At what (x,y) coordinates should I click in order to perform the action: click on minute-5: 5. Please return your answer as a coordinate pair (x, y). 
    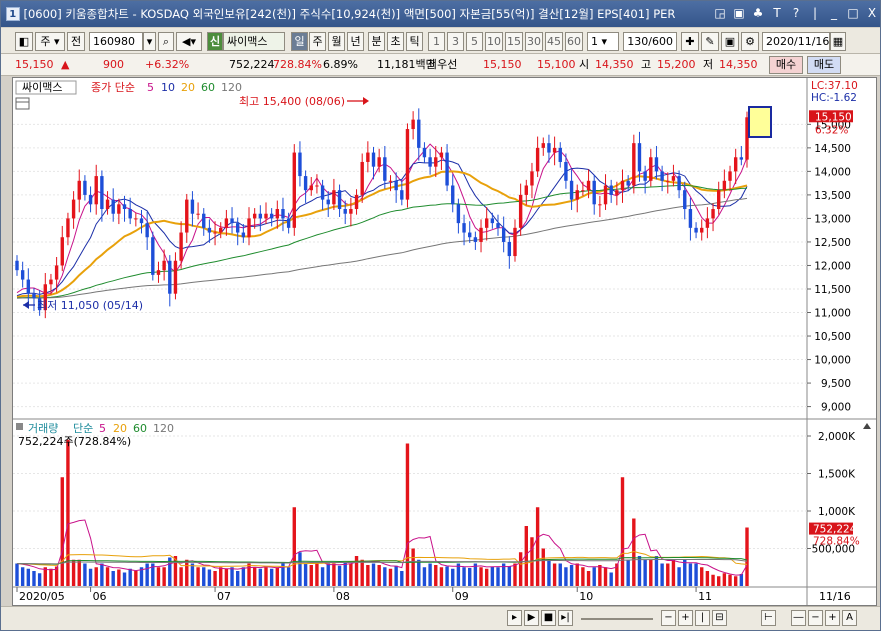
    Looking at the image, I should click on (474, 41).